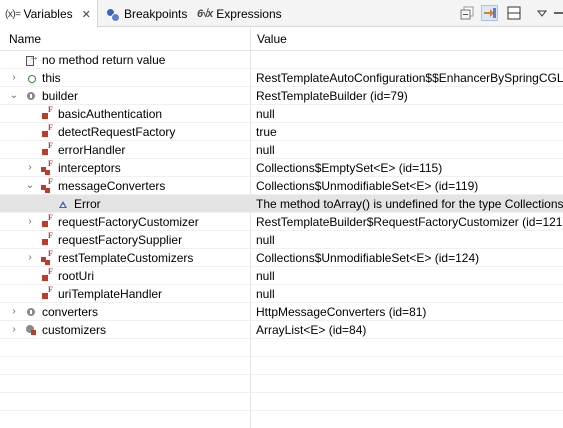 The height and width of the screenshot is (428, 563). I want to click on show-type-names-button, so click(489, 13).